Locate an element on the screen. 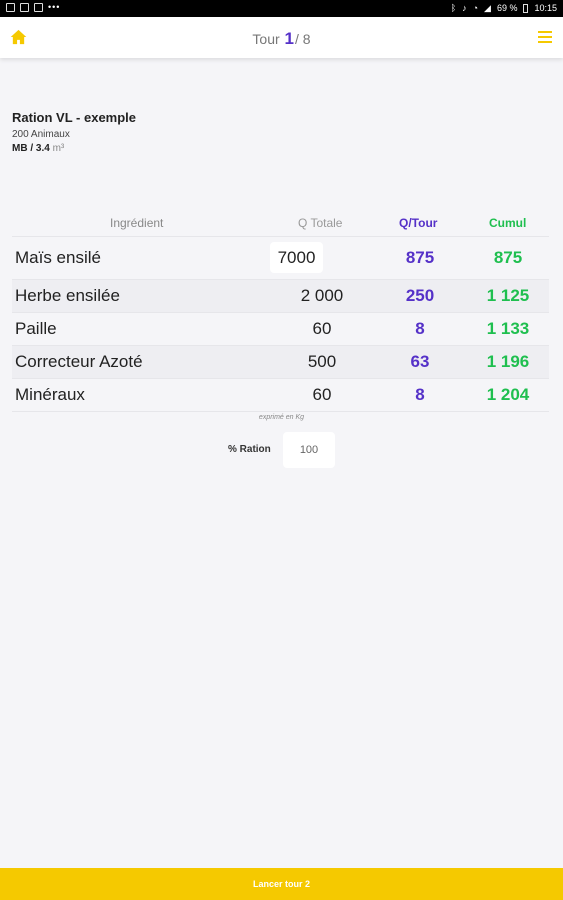  q-totale-value: 2 000 is located at coordinates (322, 295).